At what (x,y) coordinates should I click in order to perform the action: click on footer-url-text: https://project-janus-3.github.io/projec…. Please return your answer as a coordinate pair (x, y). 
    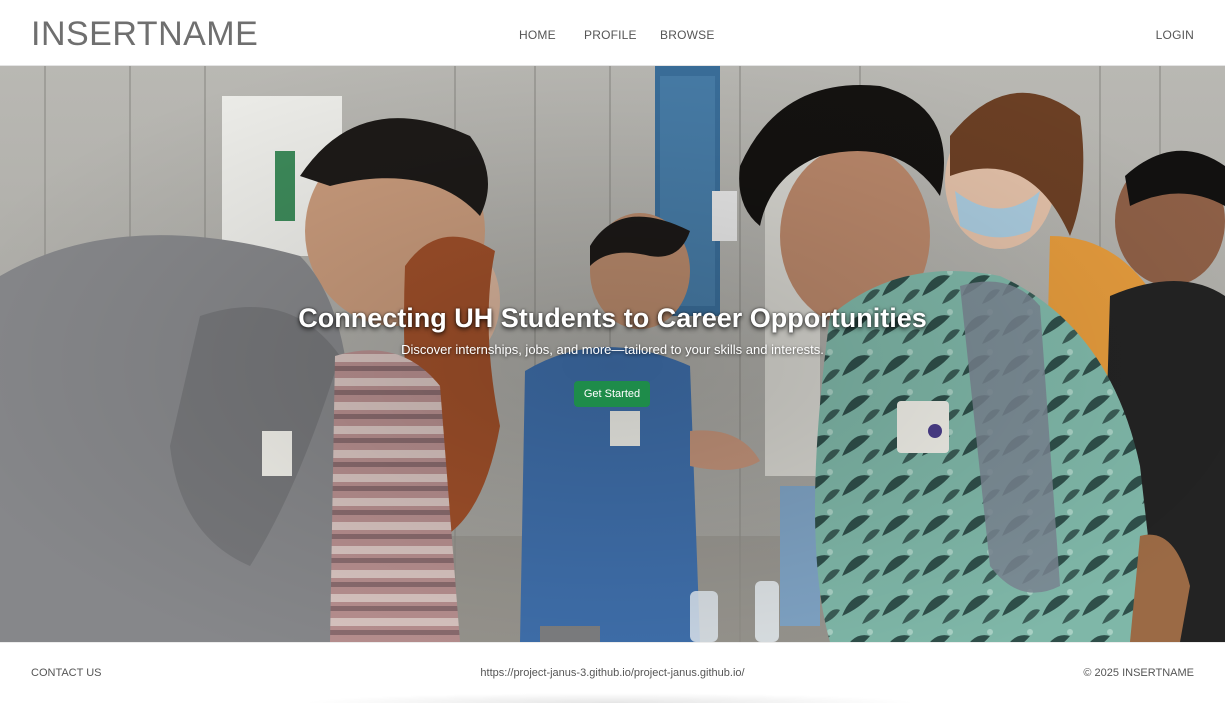
    Looking at the image, I should click on (612, 673).